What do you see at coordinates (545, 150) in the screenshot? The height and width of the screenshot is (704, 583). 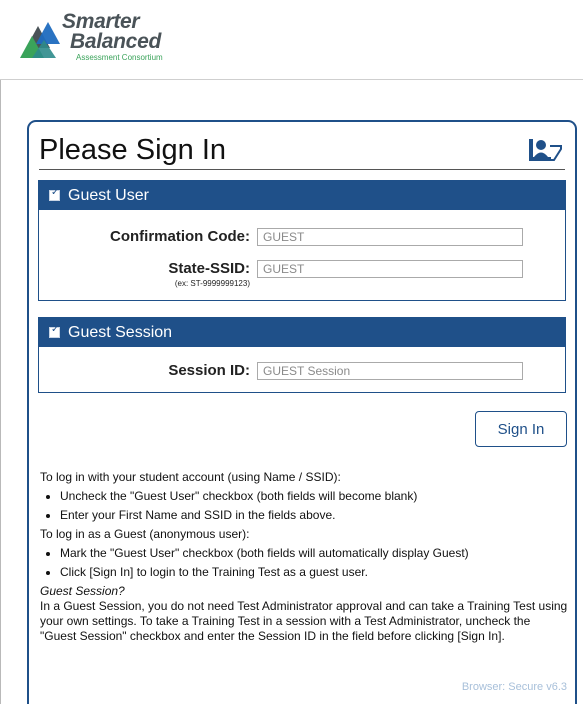 I see `user-card-icon` at bounding box center [545, 150].